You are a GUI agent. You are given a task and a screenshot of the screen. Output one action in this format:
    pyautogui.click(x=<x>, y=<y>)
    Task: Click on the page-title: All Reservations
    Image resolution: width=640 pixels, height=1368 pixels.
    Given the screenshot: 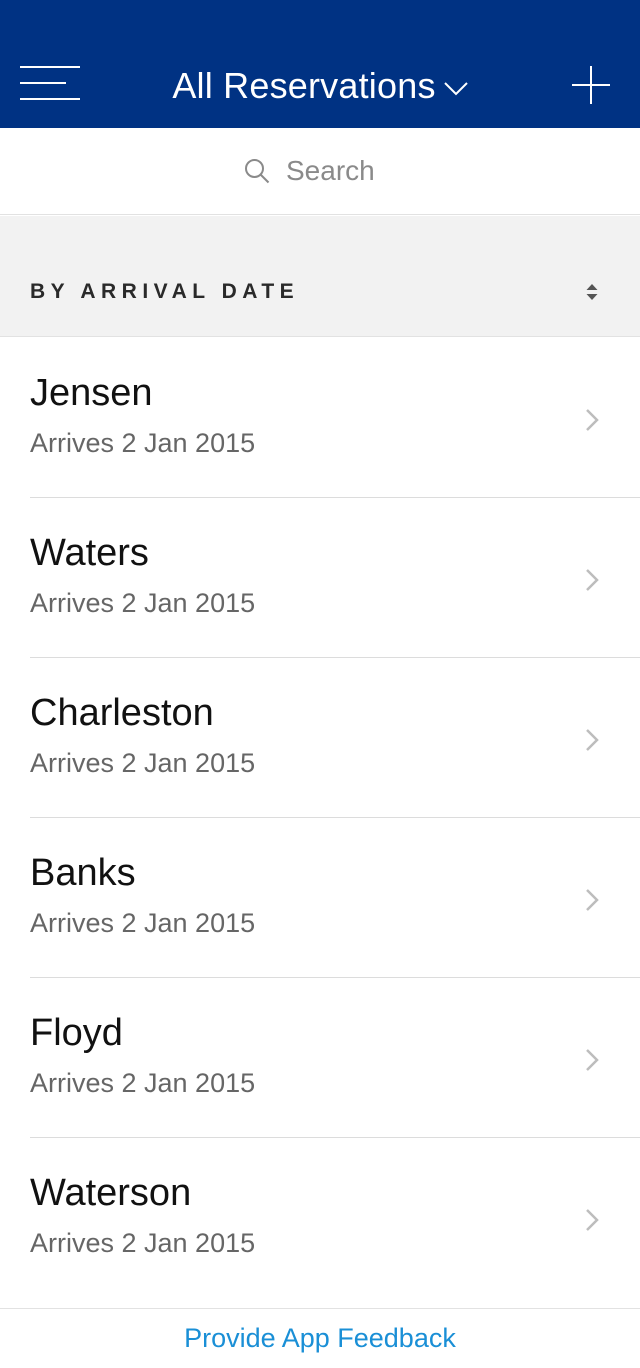 What is the action you would take?
    pyautogui.click(x=304, y=85)
    